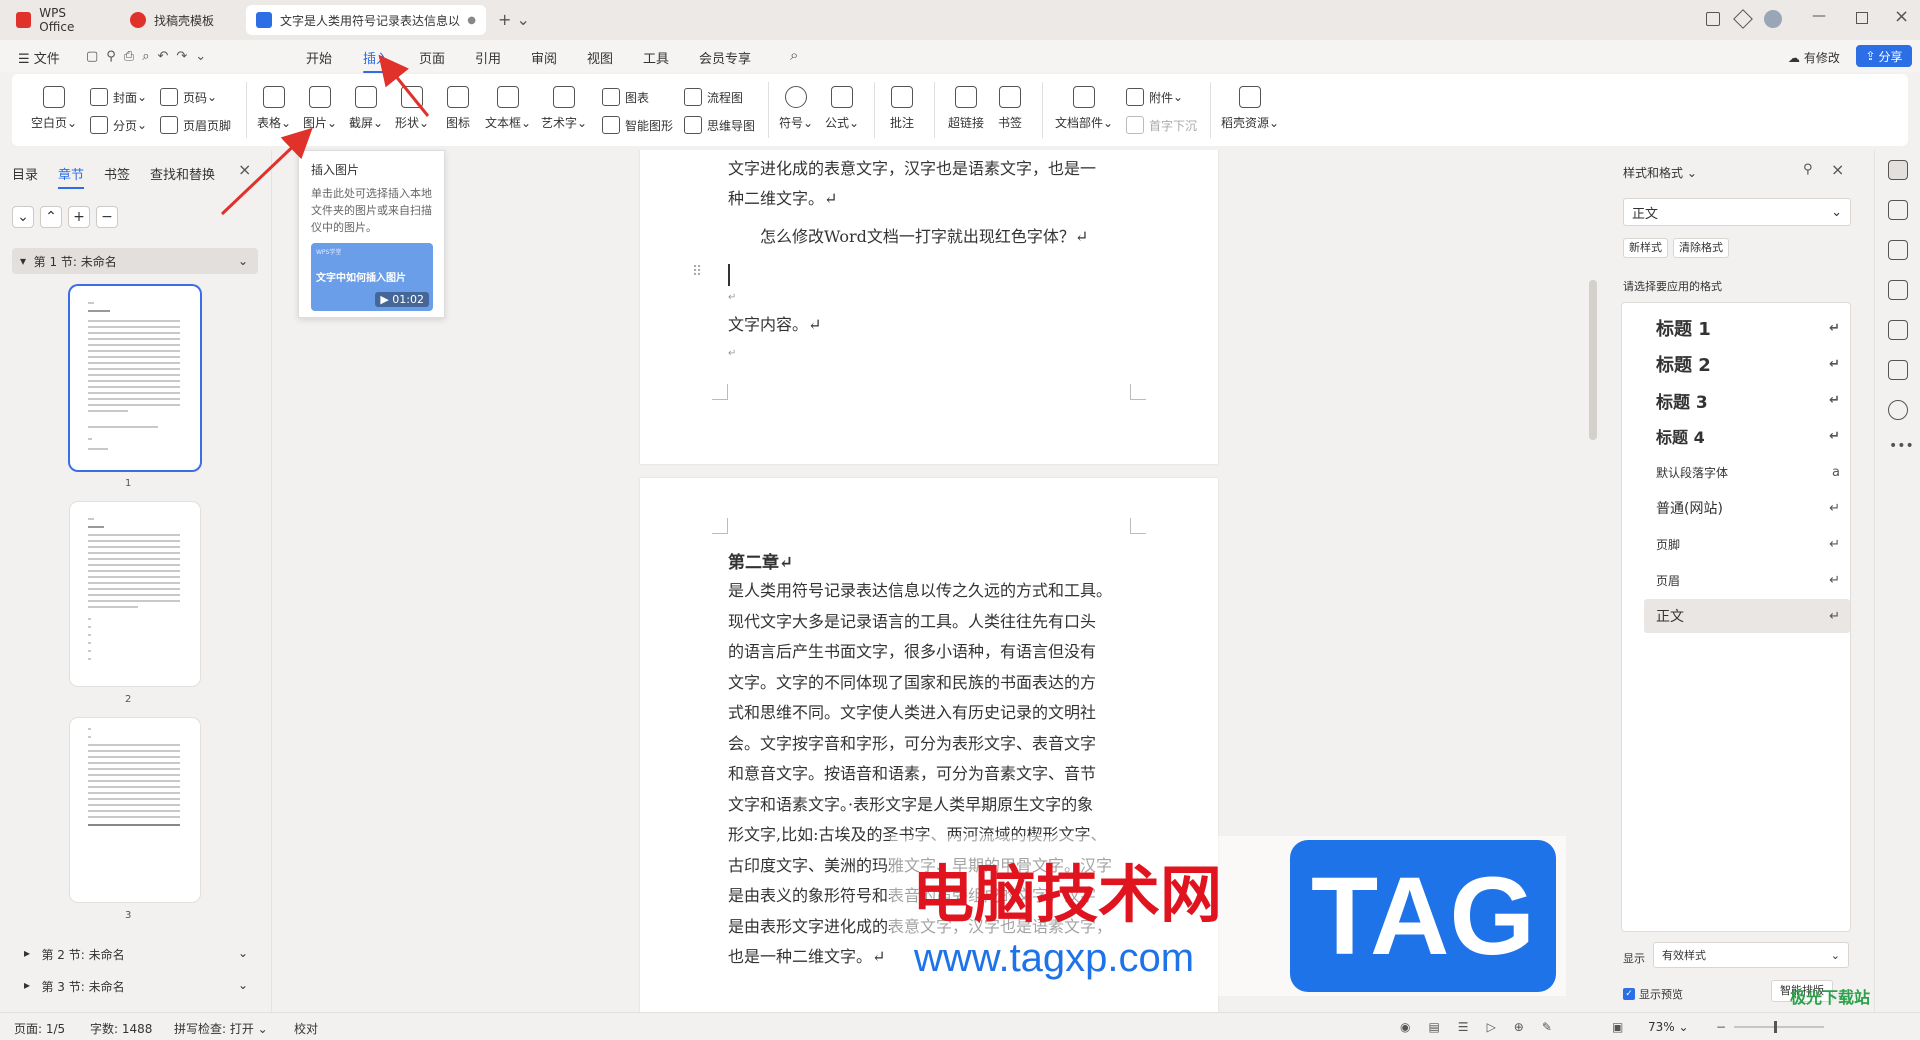 The width and height of the screenshot is (1920, 1040). I want to click on arrow-to-picture-button, so click(266, 171).